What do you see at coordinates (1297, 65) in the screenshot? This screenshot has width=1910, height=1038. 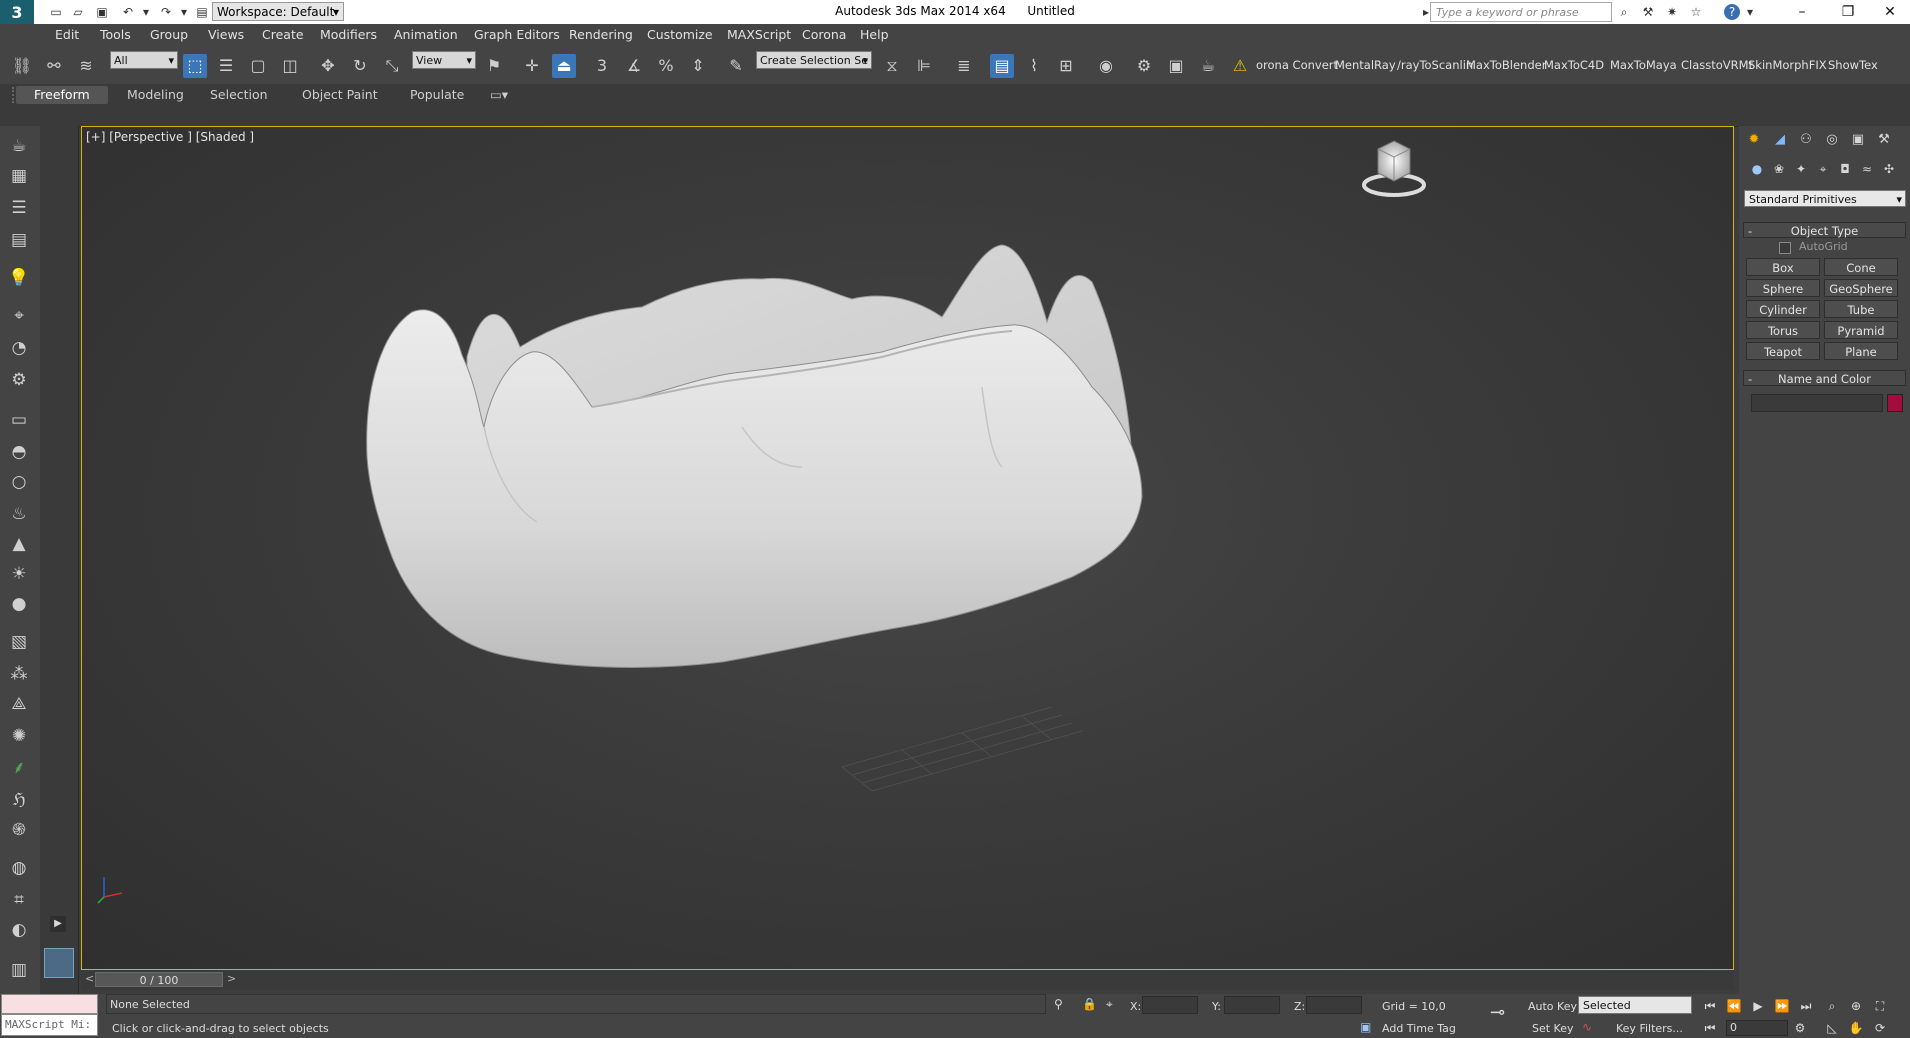 I see `plugin-corona-convert: orona Convert` at bounding box center [1297, 65].